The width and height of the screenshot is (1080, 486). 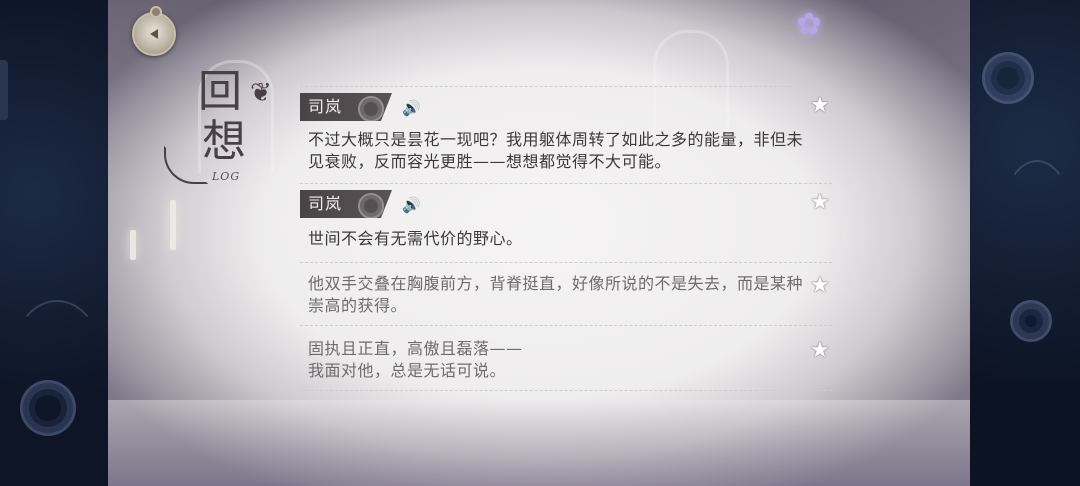 I want to click on entry-text: 世间不会有无需代价的野心。, so click(x=415, y=238).